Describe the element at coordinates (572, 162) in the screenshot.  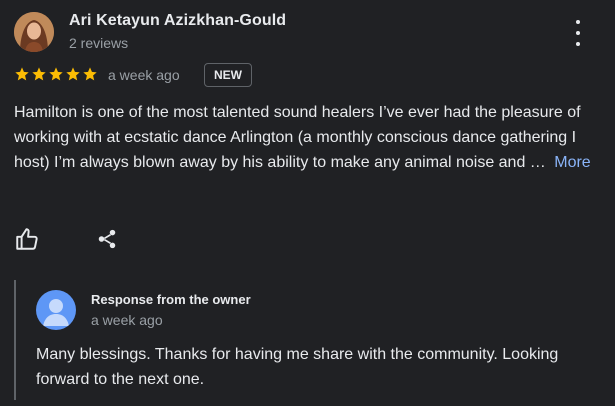
I see `more-link: More` at that location.